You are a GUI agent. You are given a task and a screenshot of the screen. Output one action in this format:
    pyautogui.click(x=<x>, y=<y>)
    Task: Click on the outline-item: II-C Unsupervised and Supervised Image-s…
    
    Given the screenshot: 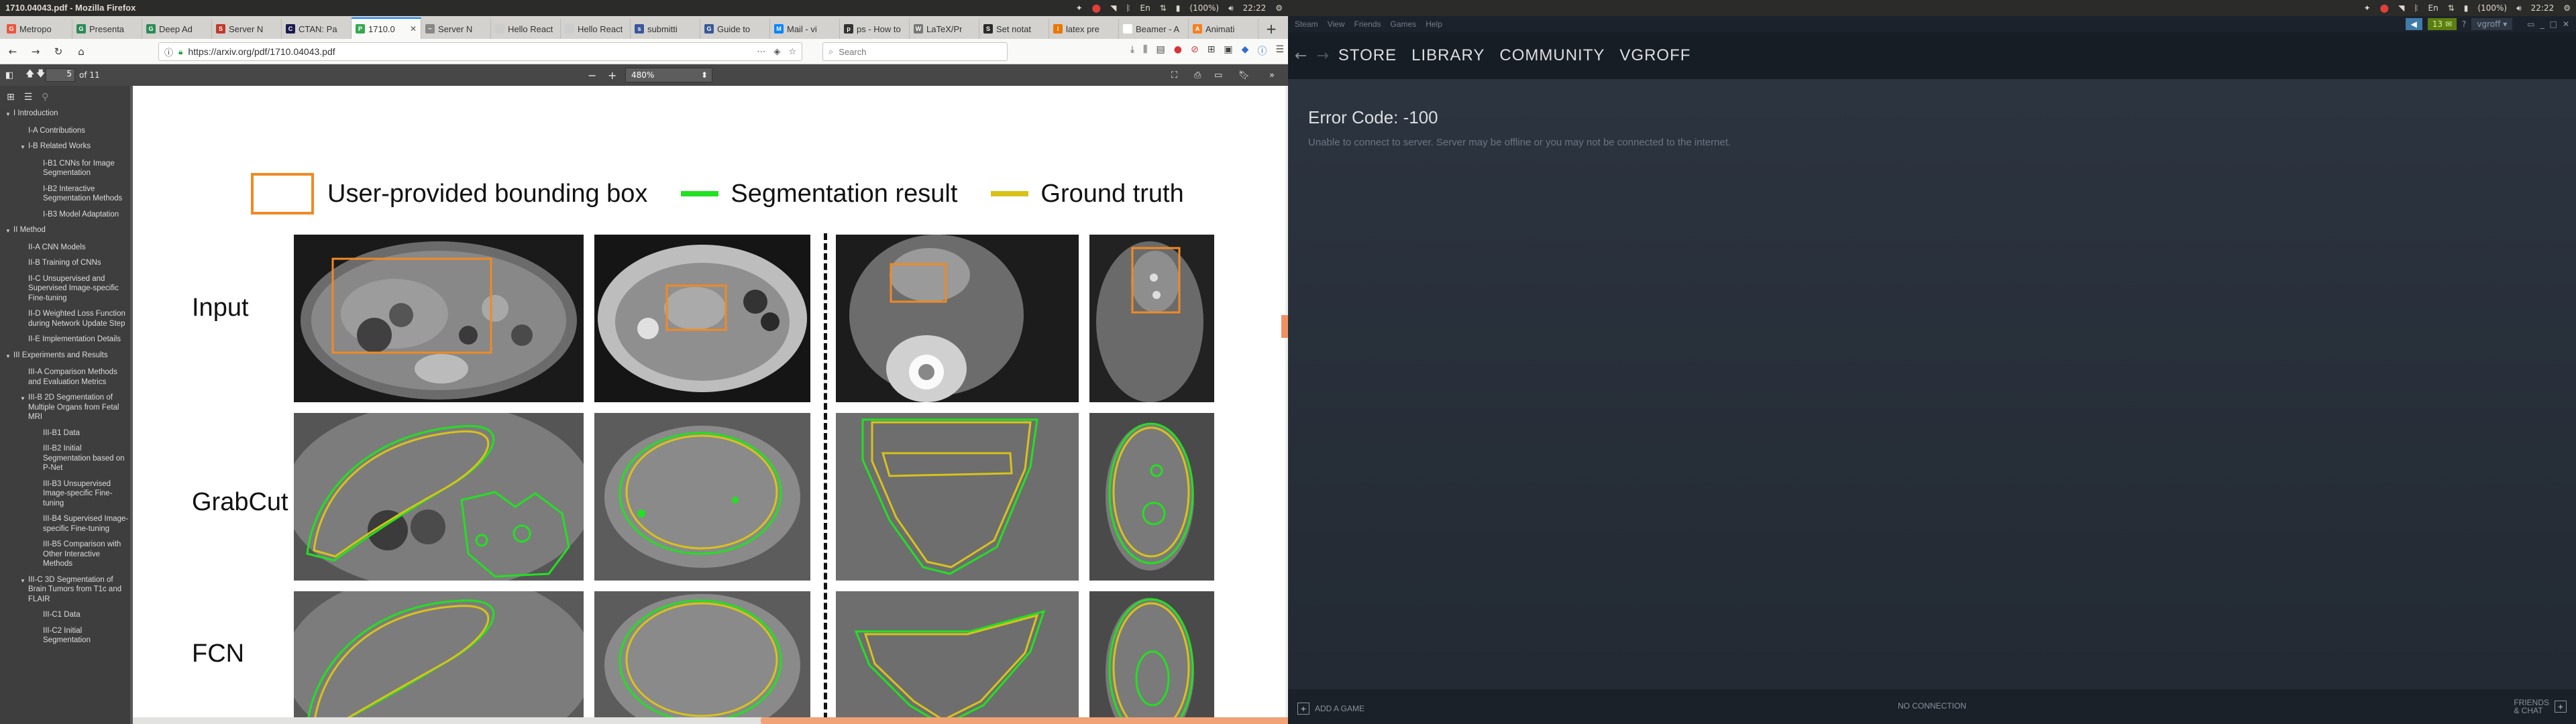 What is the action you would take?
    pyautogui.click(x=64, y=289)
    